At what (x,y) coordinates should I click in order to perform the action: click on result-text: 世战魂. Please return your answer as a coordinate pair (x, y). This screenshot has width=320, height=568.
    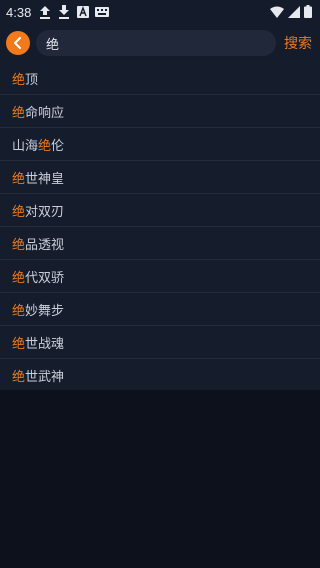
    Looking at the image, I should click on (45, 344).